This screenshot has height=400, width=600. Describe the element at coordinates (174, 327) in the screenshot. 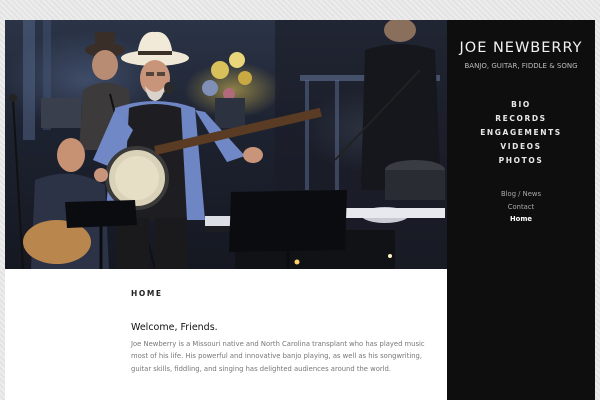

I see `welcome-heading: Welcome, Friends.` at that location.